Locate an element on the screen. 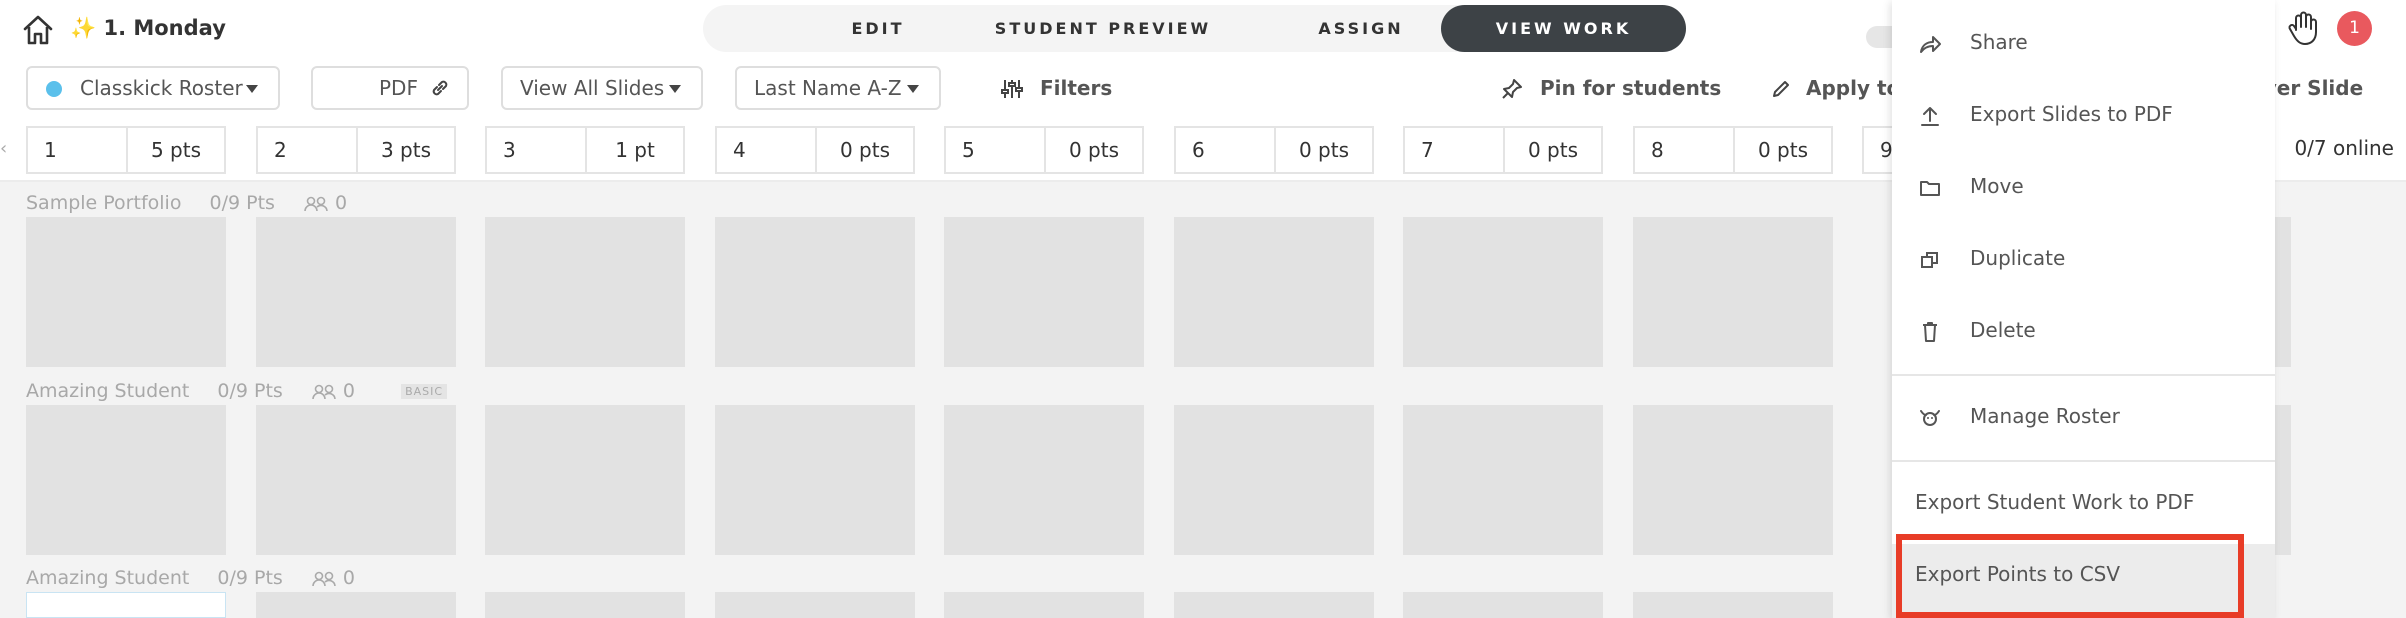 The height and width of the screenshot is (618, 2406). slide-points: 5 pts is located at coordinates (176, 150).